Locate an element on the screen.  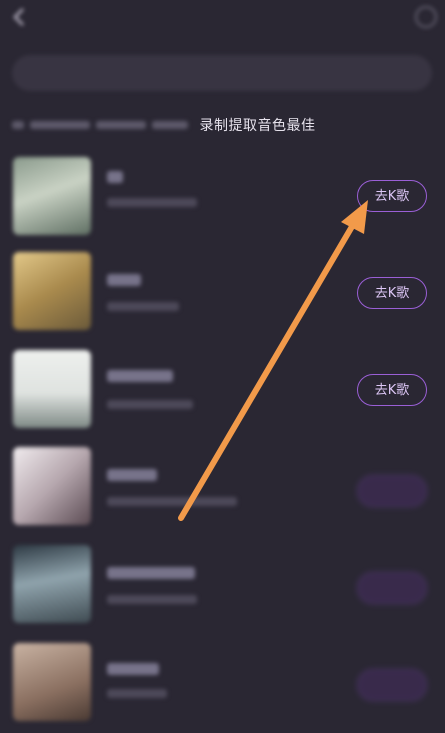
top-bar is located at coordinates (222, 20).